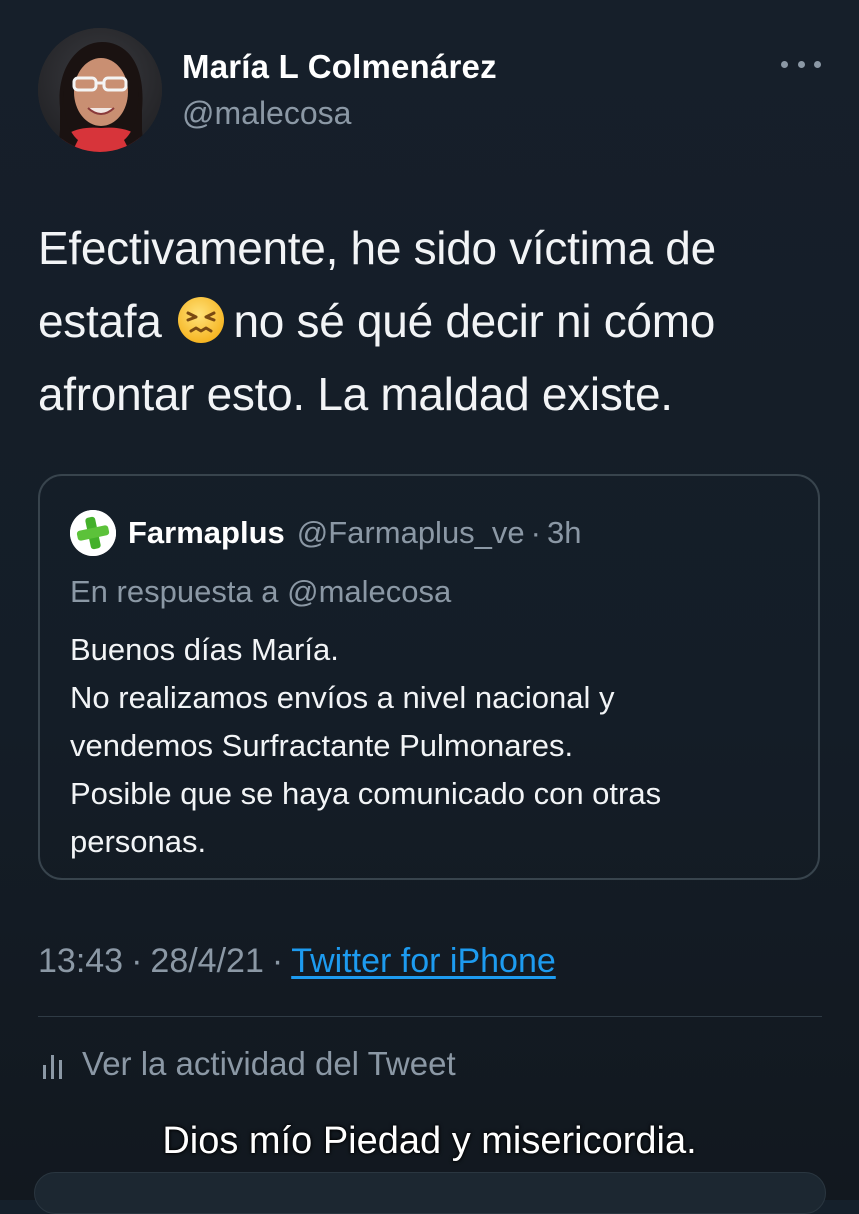 This screenshot has width=859, height=1214. I want to click on quoted-tweet-header: Farmaplus @Farmaplus_ve · 3h, so click(325, 533).